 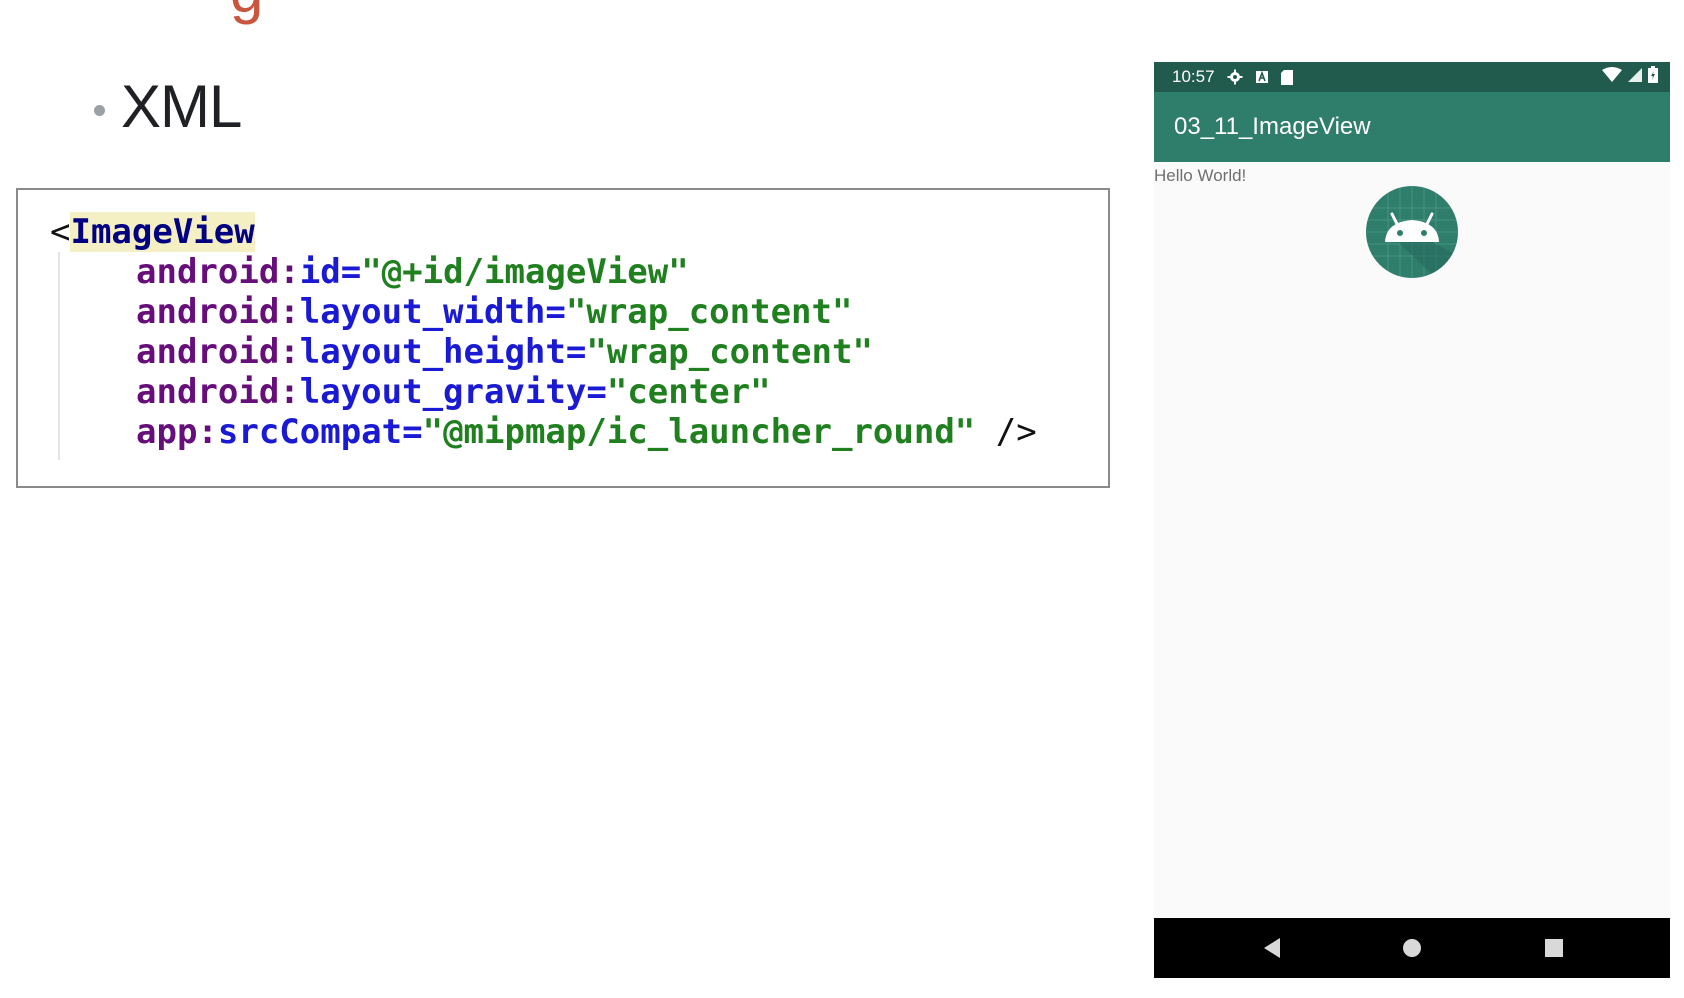 What do you see at coordinates (1412, 232) in the screenshot?
I see `android-launcher-icon` at bounding box center [1412, 232].